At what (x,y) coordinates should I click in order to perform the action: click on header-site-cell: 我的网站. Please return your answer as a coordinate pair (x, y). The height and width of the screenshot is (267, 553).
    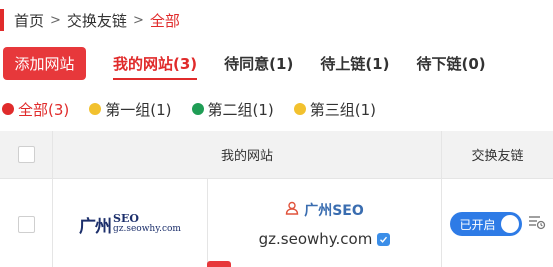
    Looking at the image, I should click on (247, 154).